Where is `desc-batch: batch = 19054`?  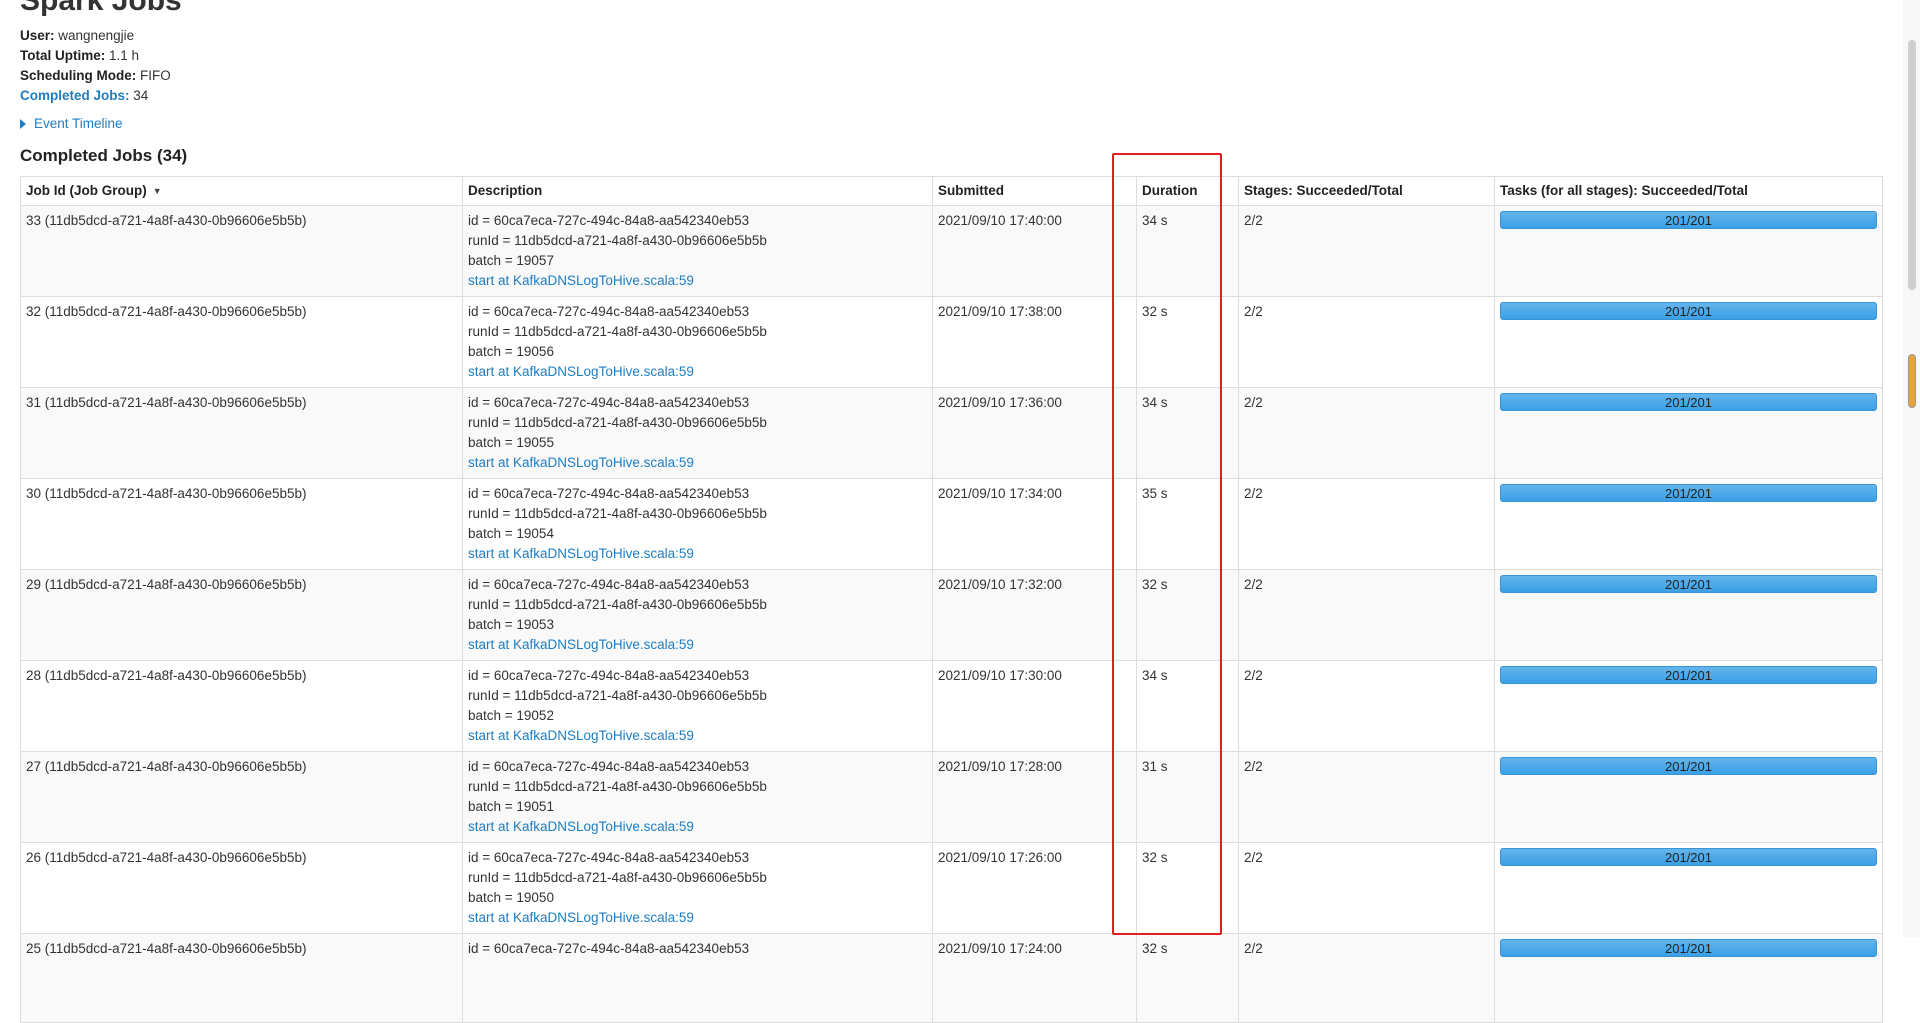 desc-batch: batch = 19054 is located at coordinates (511, 534).